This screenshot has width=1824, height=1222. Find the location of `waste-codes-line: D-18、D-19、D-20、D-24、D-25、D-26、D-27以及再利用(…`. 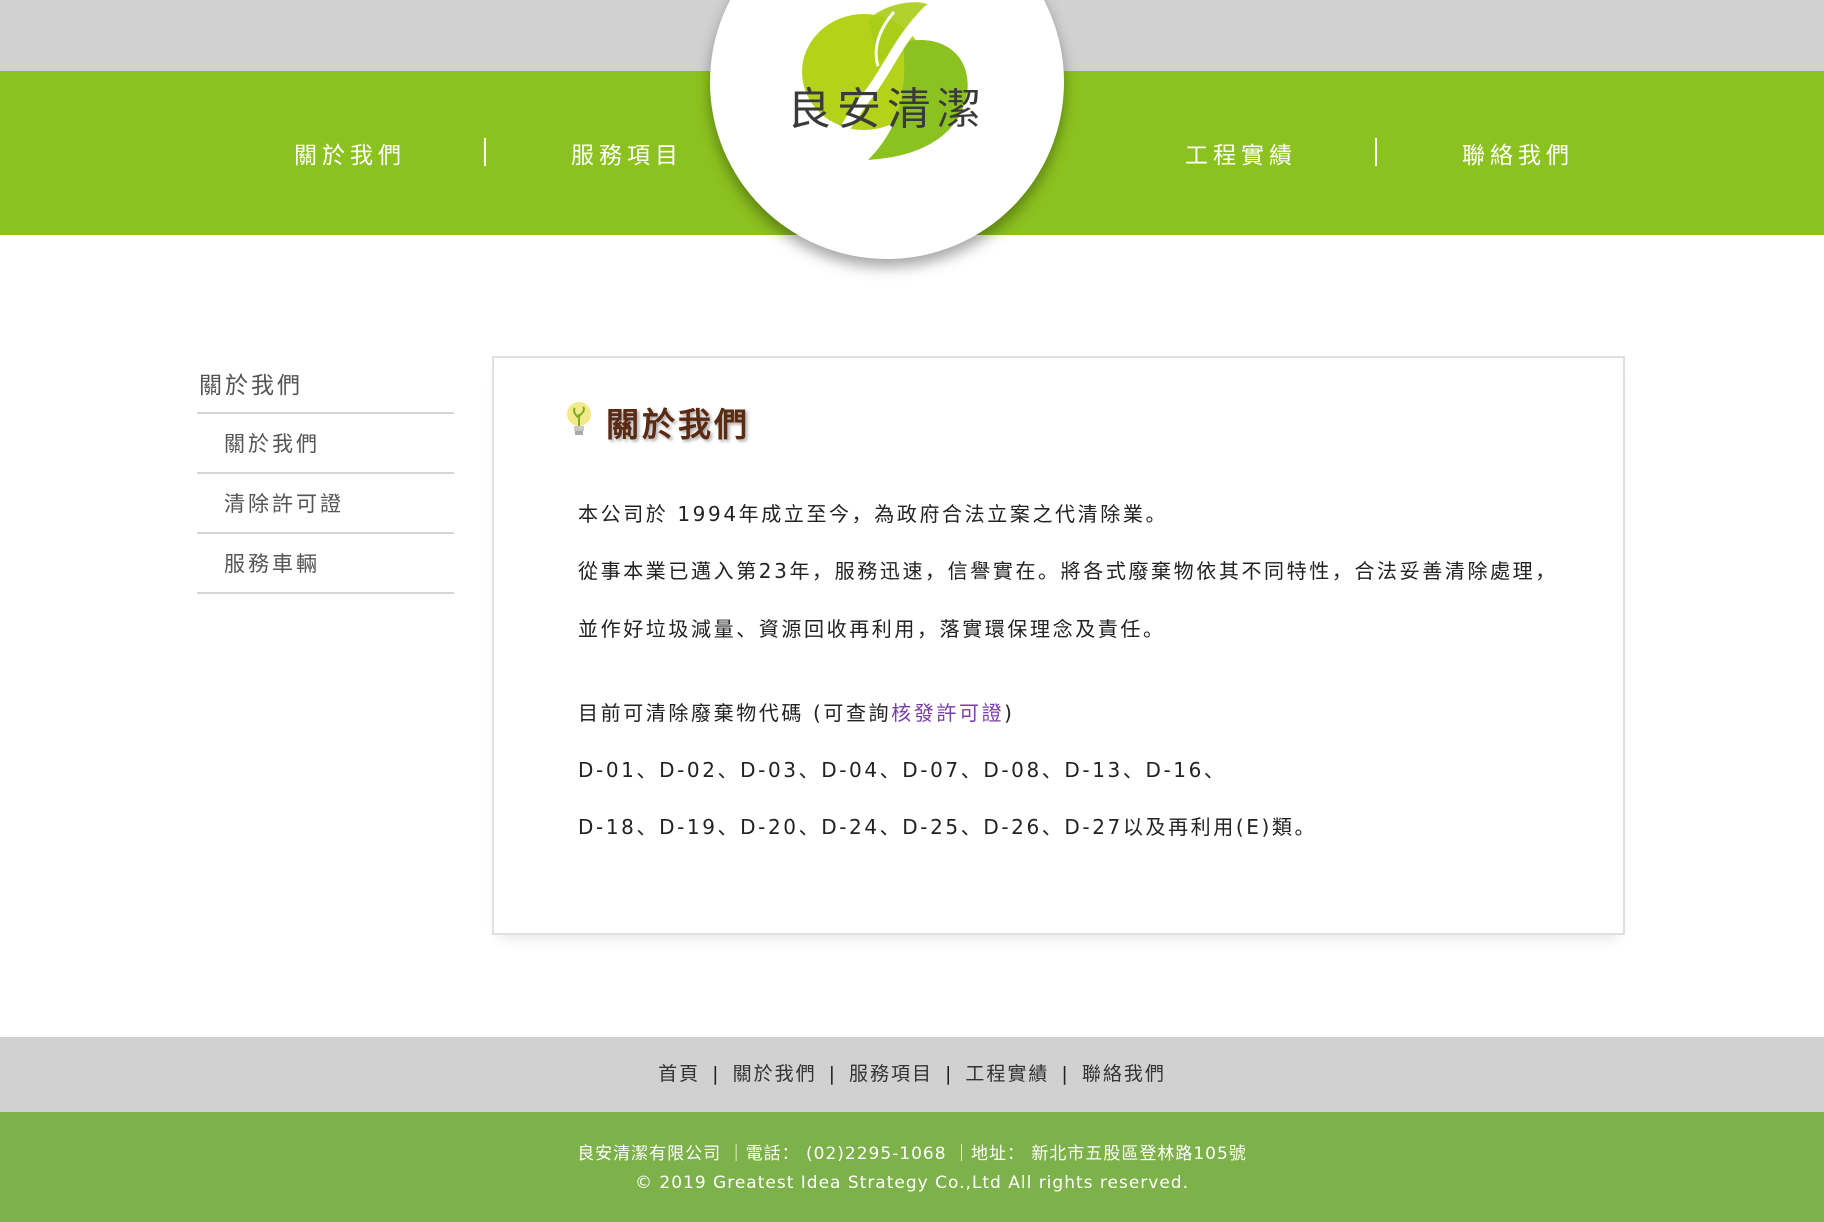

waste-codes-line: D-18、D-19、D-20、D-24、D-25、D-26、D-27以及再利用(… is located at coordinates (948, 827).